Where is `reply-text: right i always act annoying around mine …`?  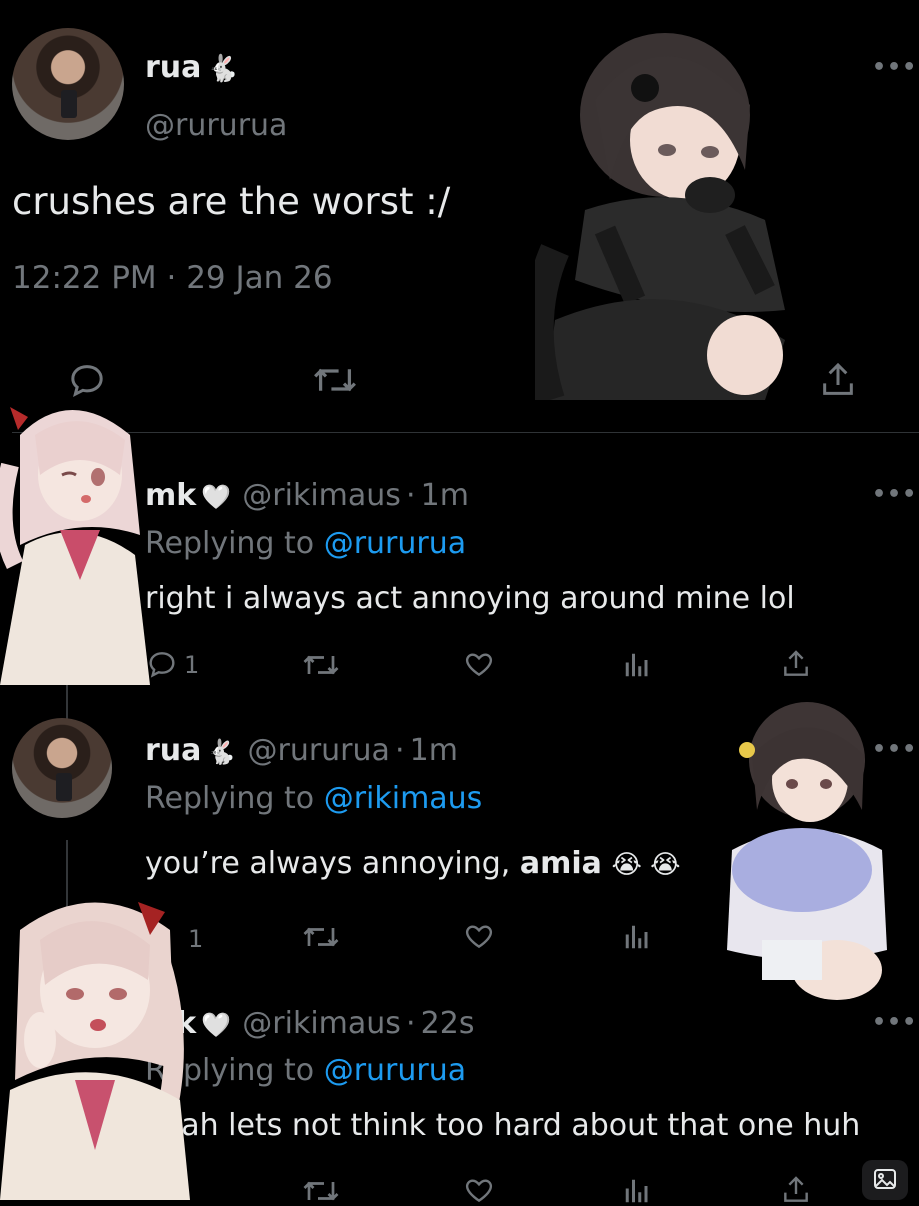
reply-text: right i always act annoying around mine … is located at coordinates (470, 598).